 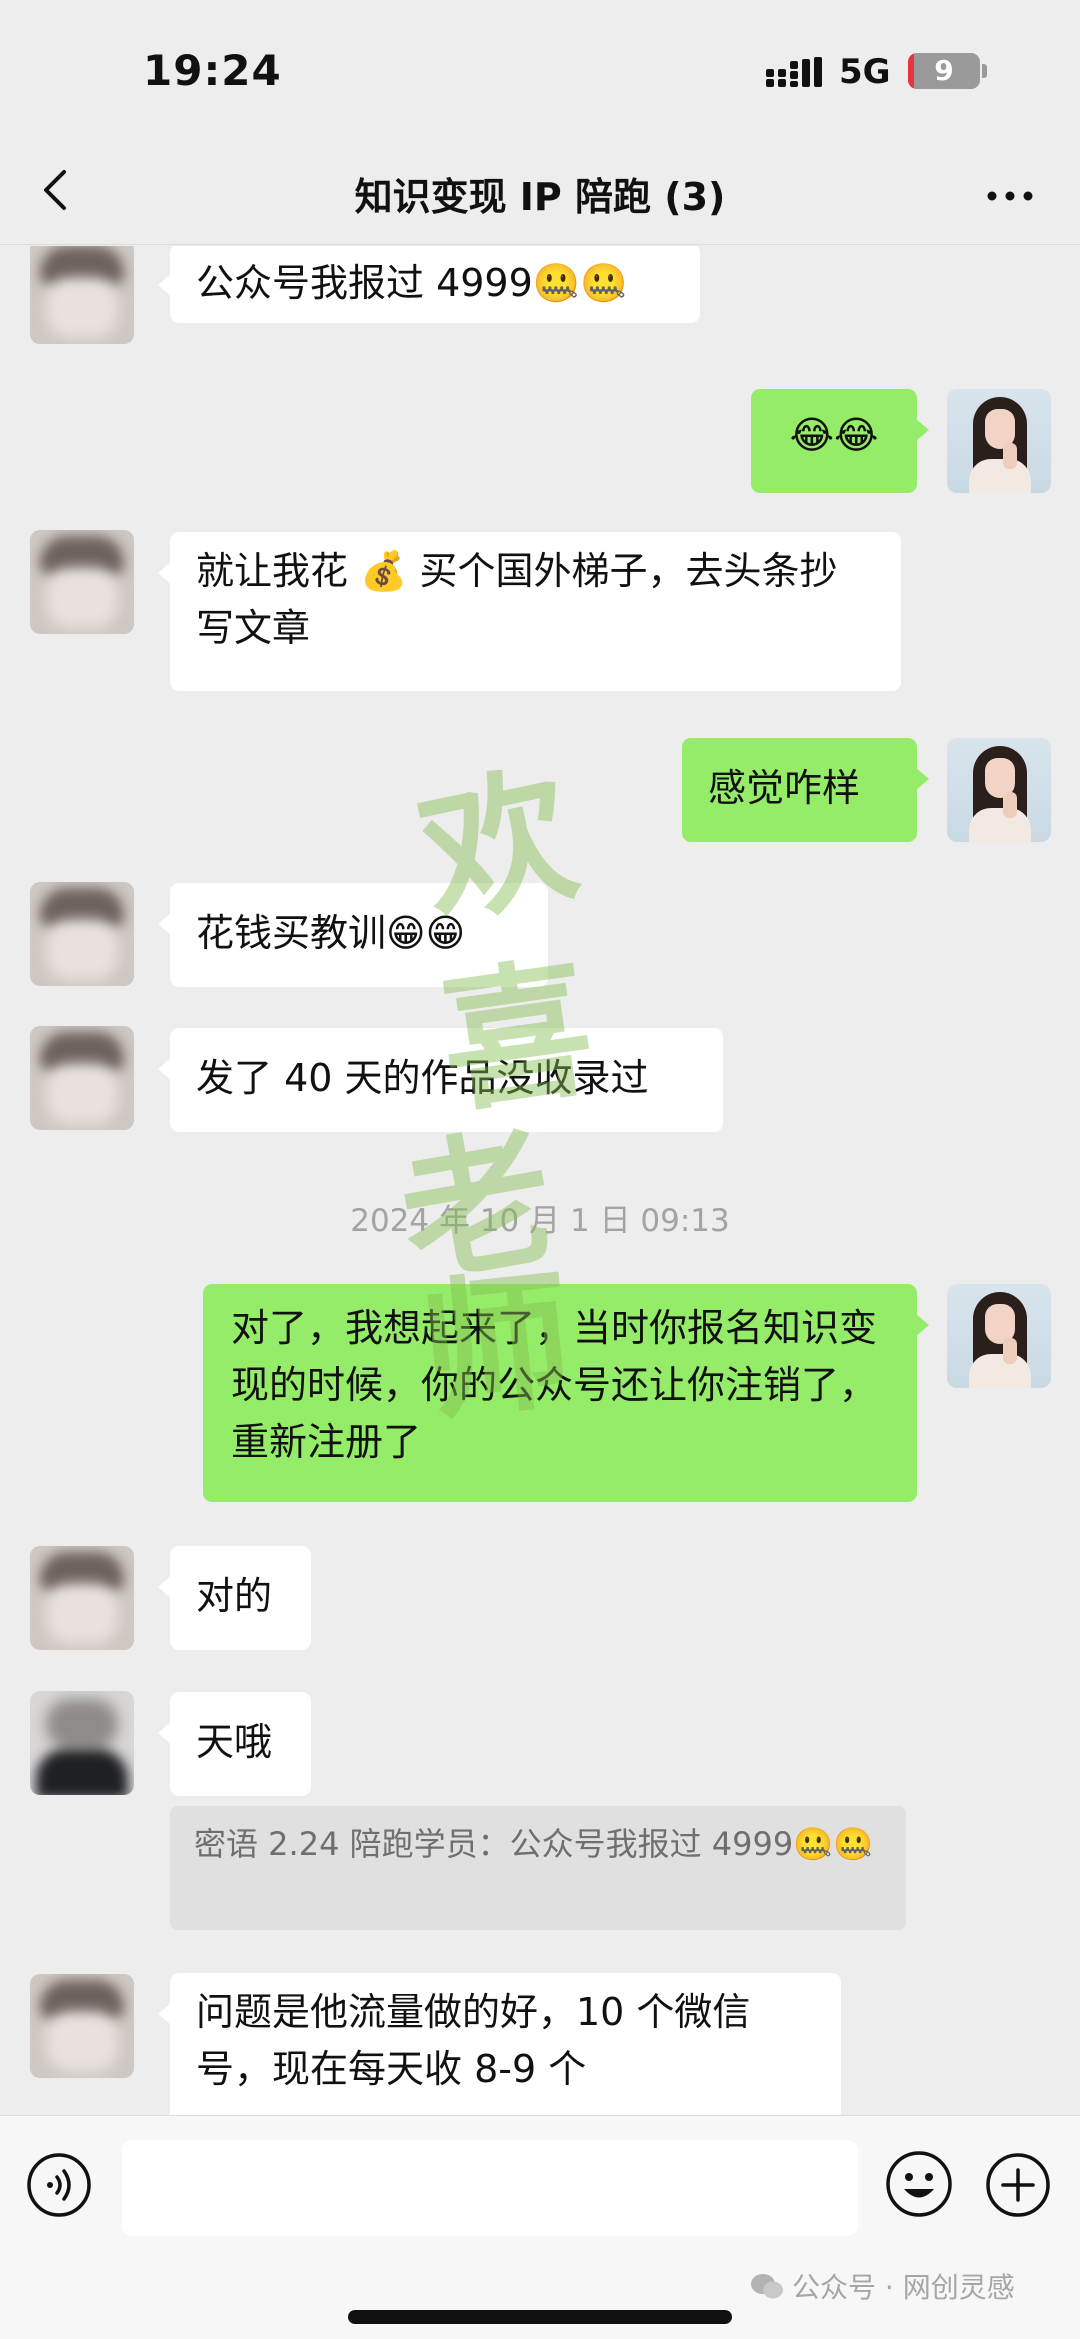 I want to click on message-bubble: 发了 40 天的作品没收录过, so click(x=440, y=1080).